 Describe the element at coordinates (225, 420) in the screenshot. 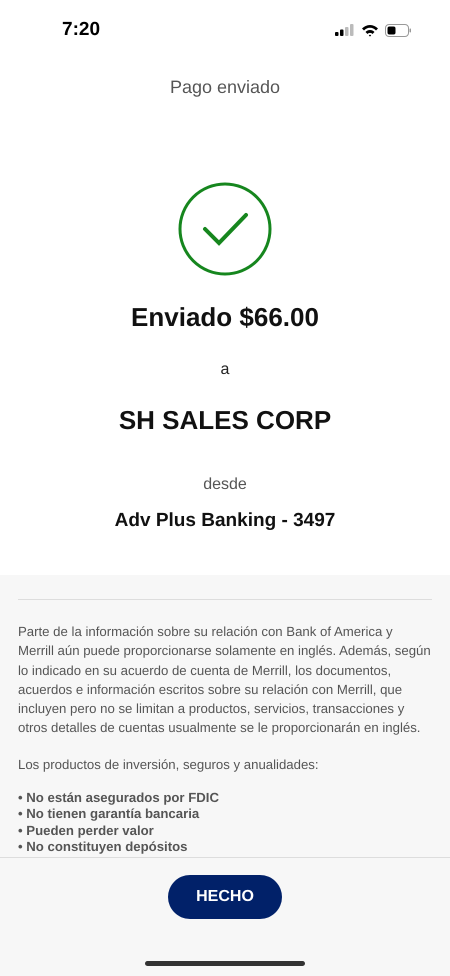

I see `payee-name: SH SALES CORP` at that location.